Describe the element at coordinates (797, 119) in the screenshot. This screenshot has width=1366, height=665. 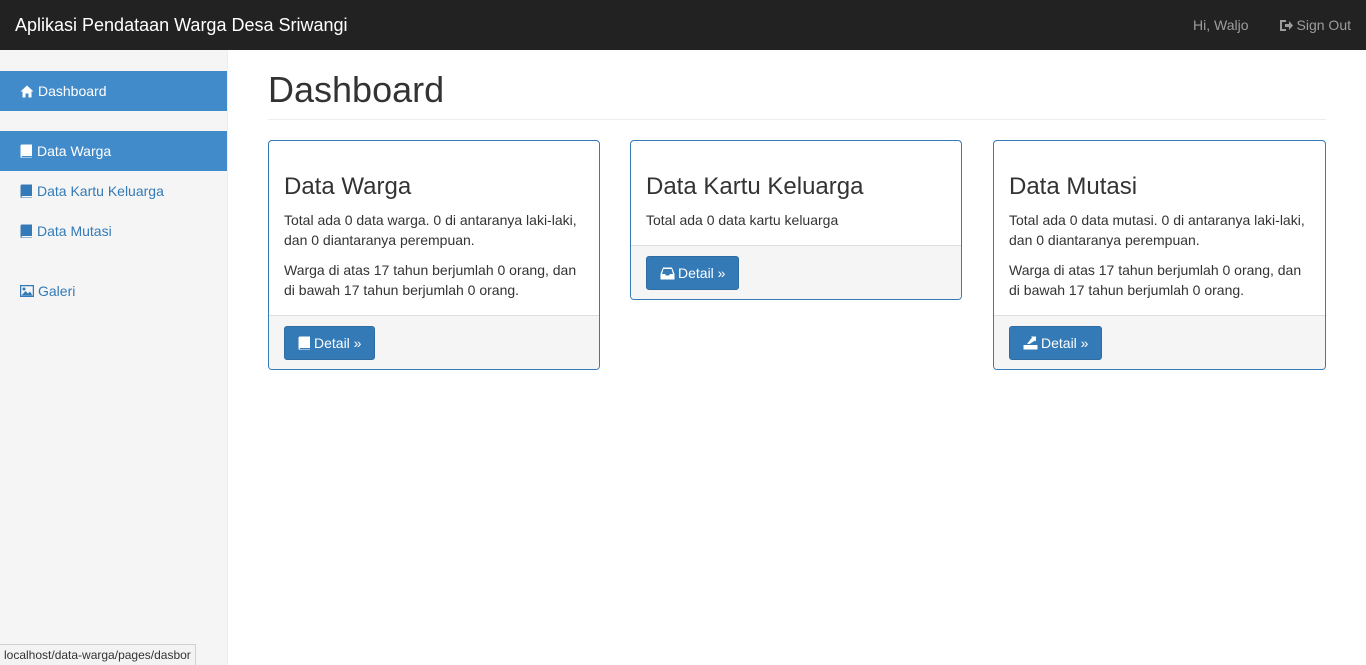
I see `title-divider` at that location.